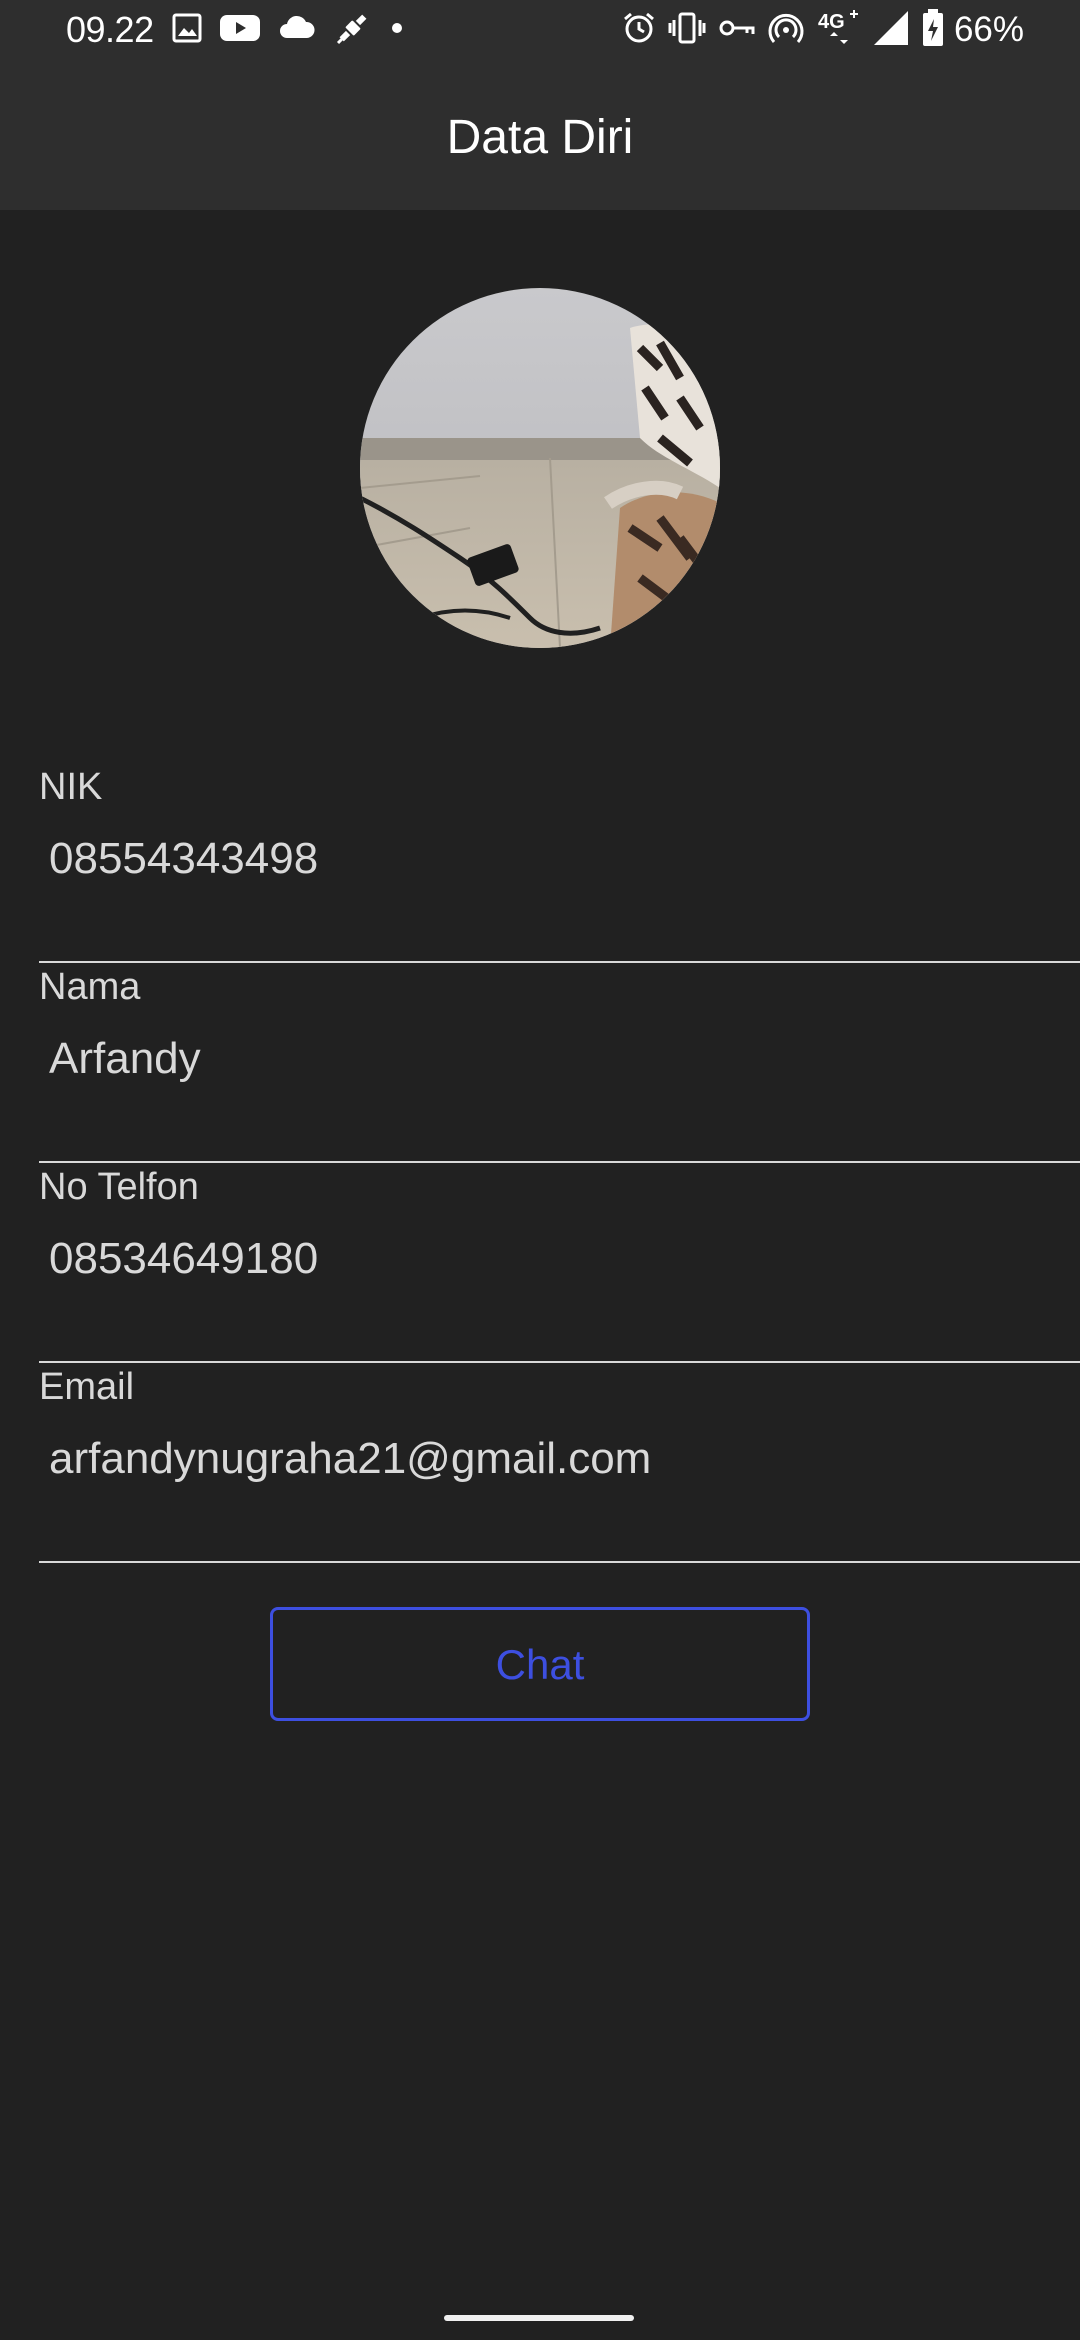 The height and width of the screenshot is (2340, 1080). What do you see at coordinates (687, 30) in the screenshot?
I see `vibrate-icon` at bounding box center [687, 30].